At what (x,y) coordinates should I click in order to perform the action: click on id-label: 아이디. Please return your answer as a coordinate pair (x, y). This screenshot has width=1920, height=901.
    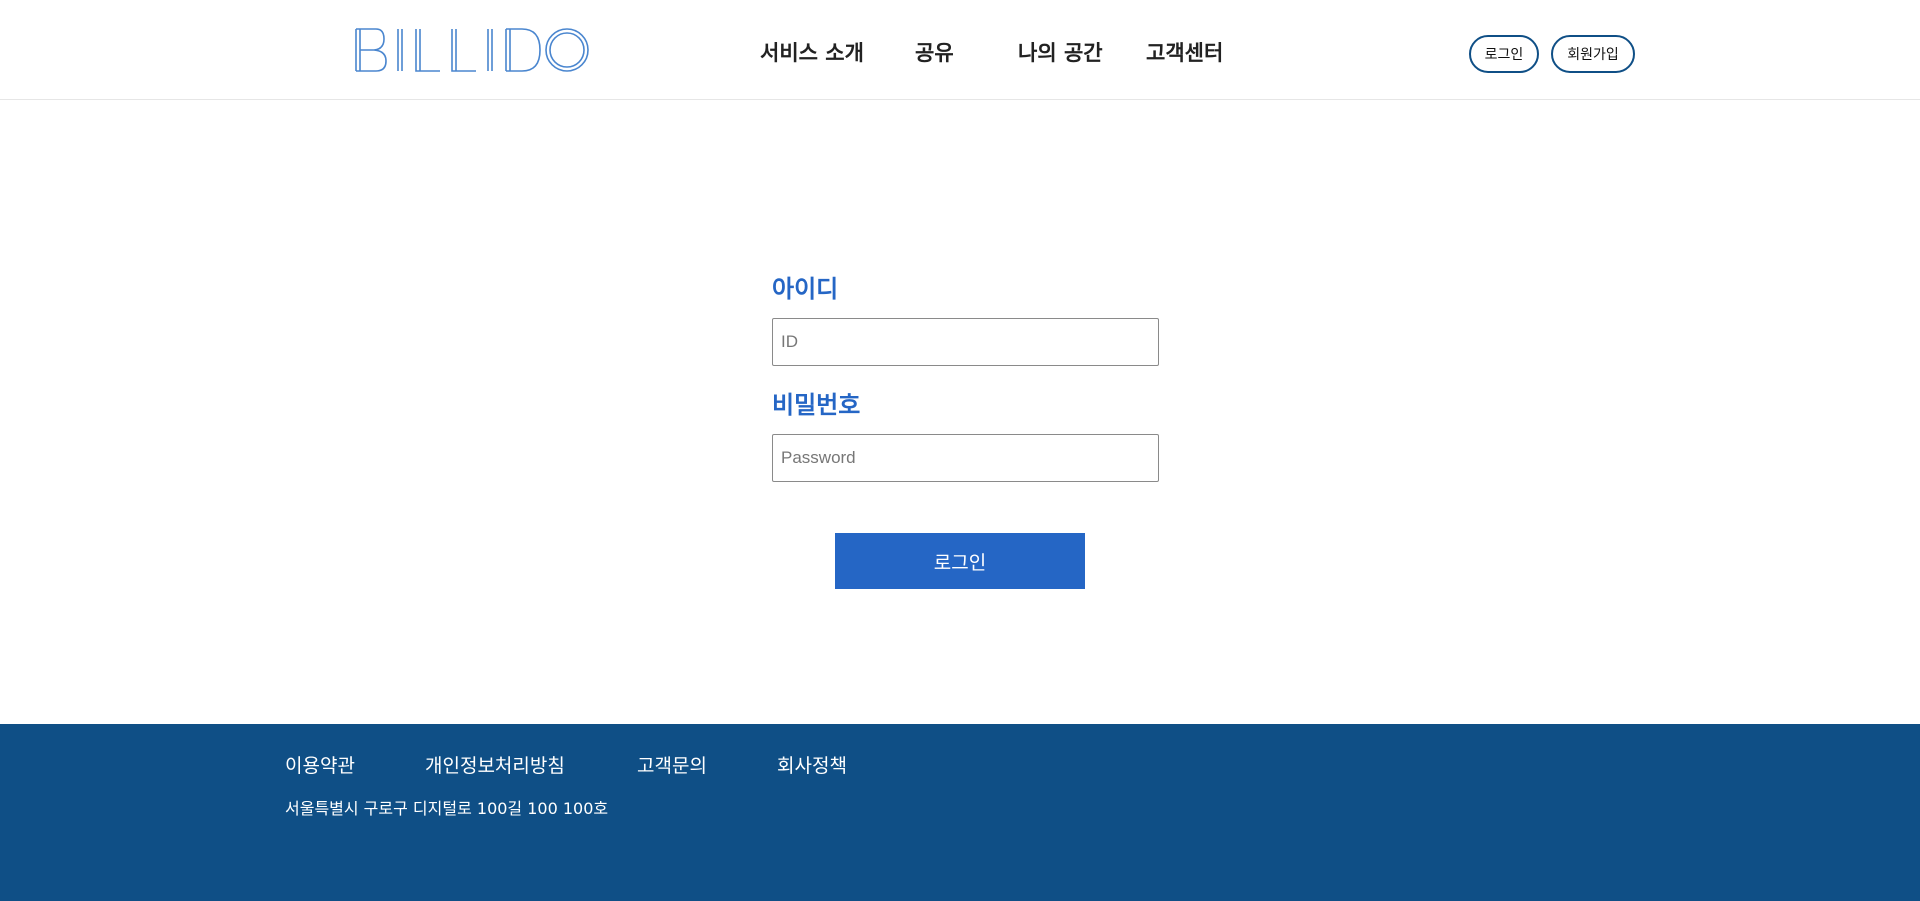
    Looking at the image, I should click on (805, 289).